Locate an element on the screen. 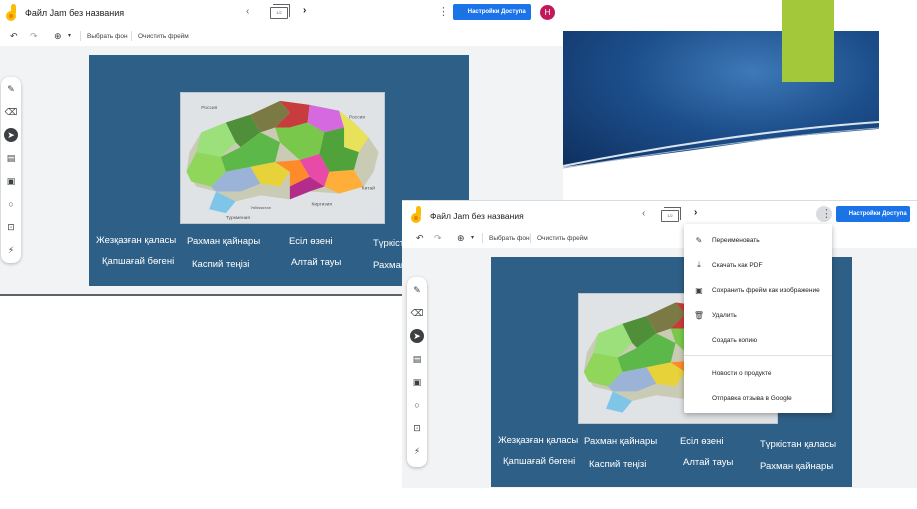 The height and width of the screenshot is (509, 917). menu-item-download-pdf: ⤓ Скачать как PDF is located at coordinates (758, 265).